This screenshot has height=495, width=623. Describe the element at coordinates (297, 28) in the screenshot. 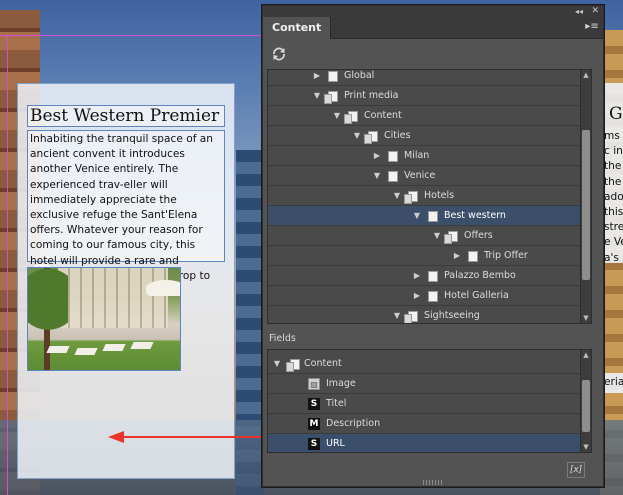

I see `tab-content: Content` at that location.